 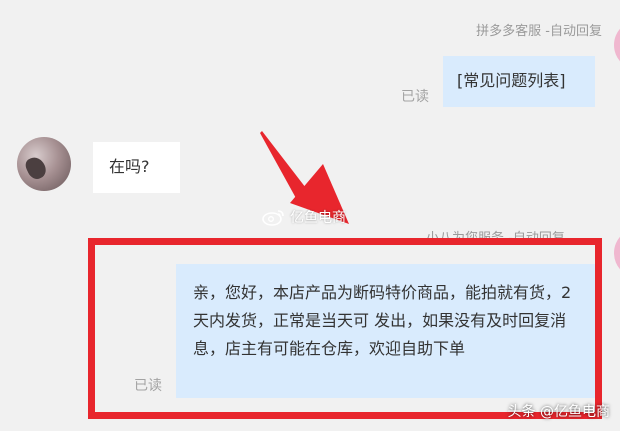 I want to click on message-bubble-faq: [常见问题列表], so click(x=519, y=81).